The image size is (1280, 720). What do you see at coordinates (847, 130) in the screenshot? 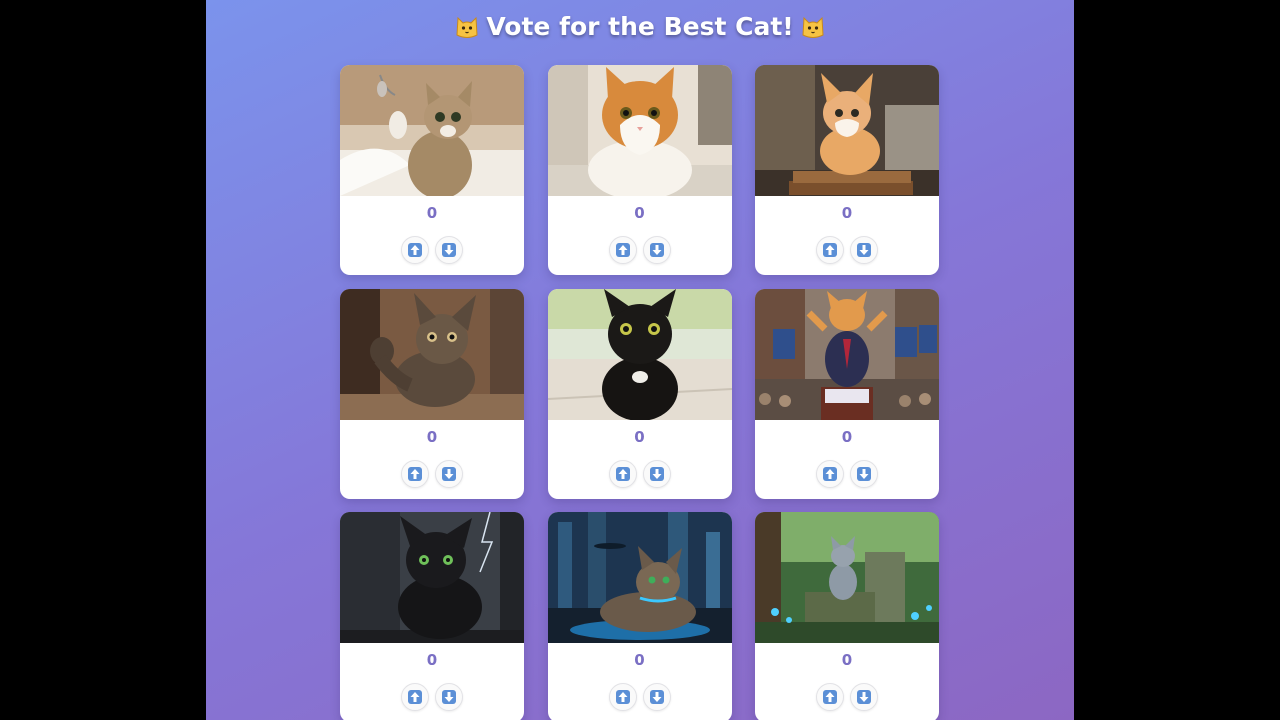
I see `cat-photo-kitten-on-books` at bounding box center [847, 130].